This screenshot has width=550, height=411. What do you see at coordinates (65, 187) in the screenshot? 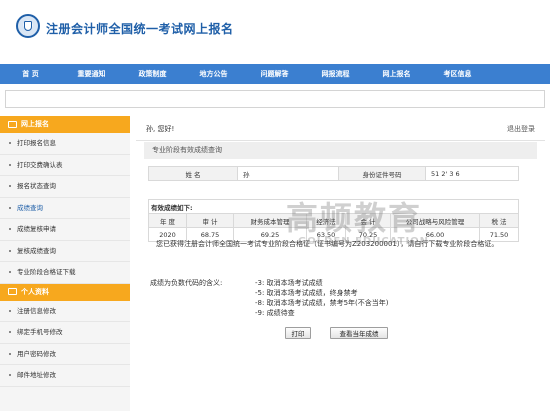
I see `sidebar-item-status: 报名状态查询` at bounding box center [65, 187].